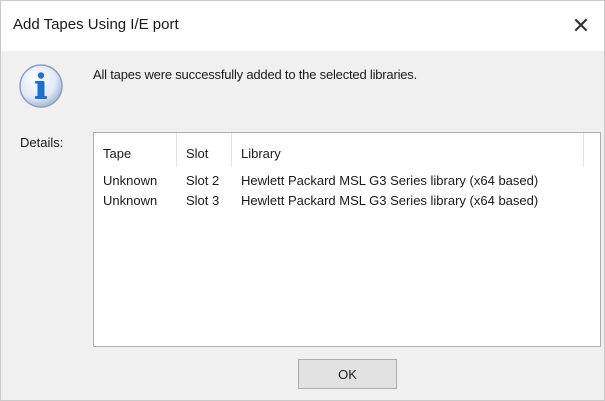 This screenshot has width=605, height=401. I want to click on ok-button: OK, so click(347, 374).